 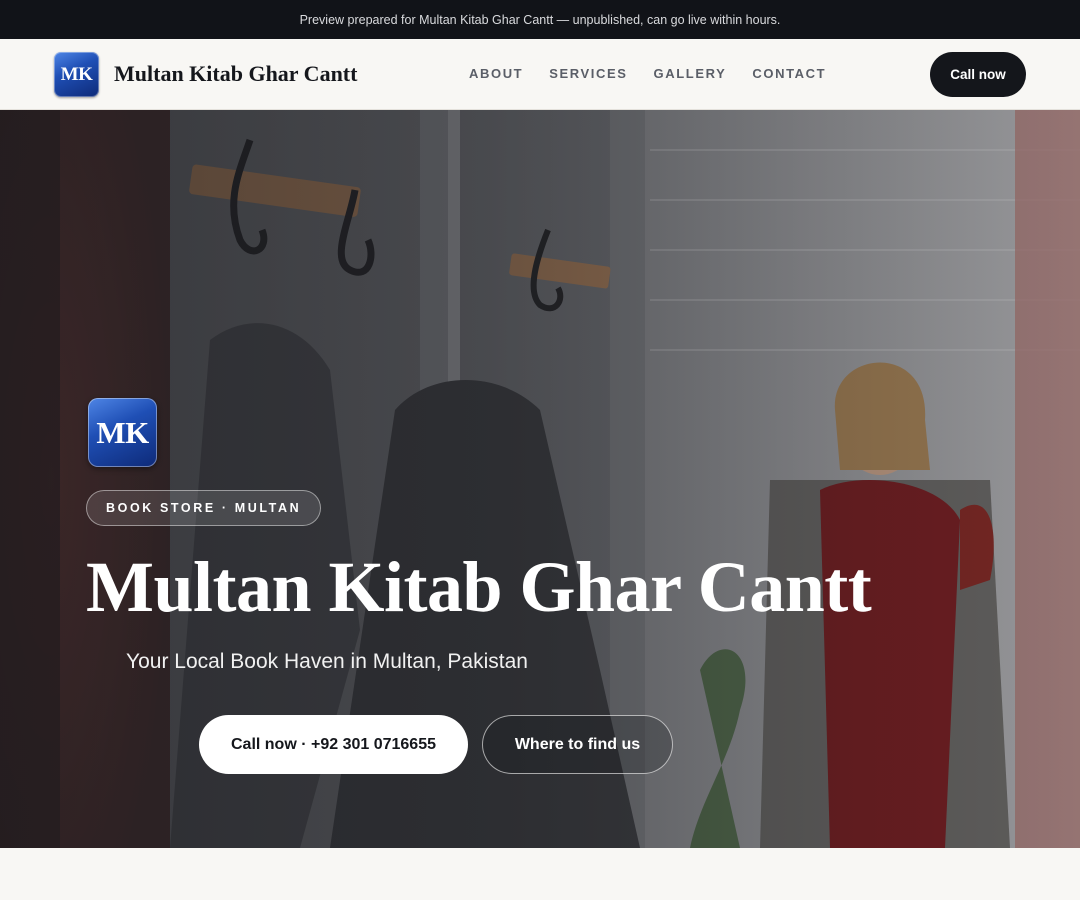 I want to click on nav-link-services: SERVICES, so click(x=588, y=73).